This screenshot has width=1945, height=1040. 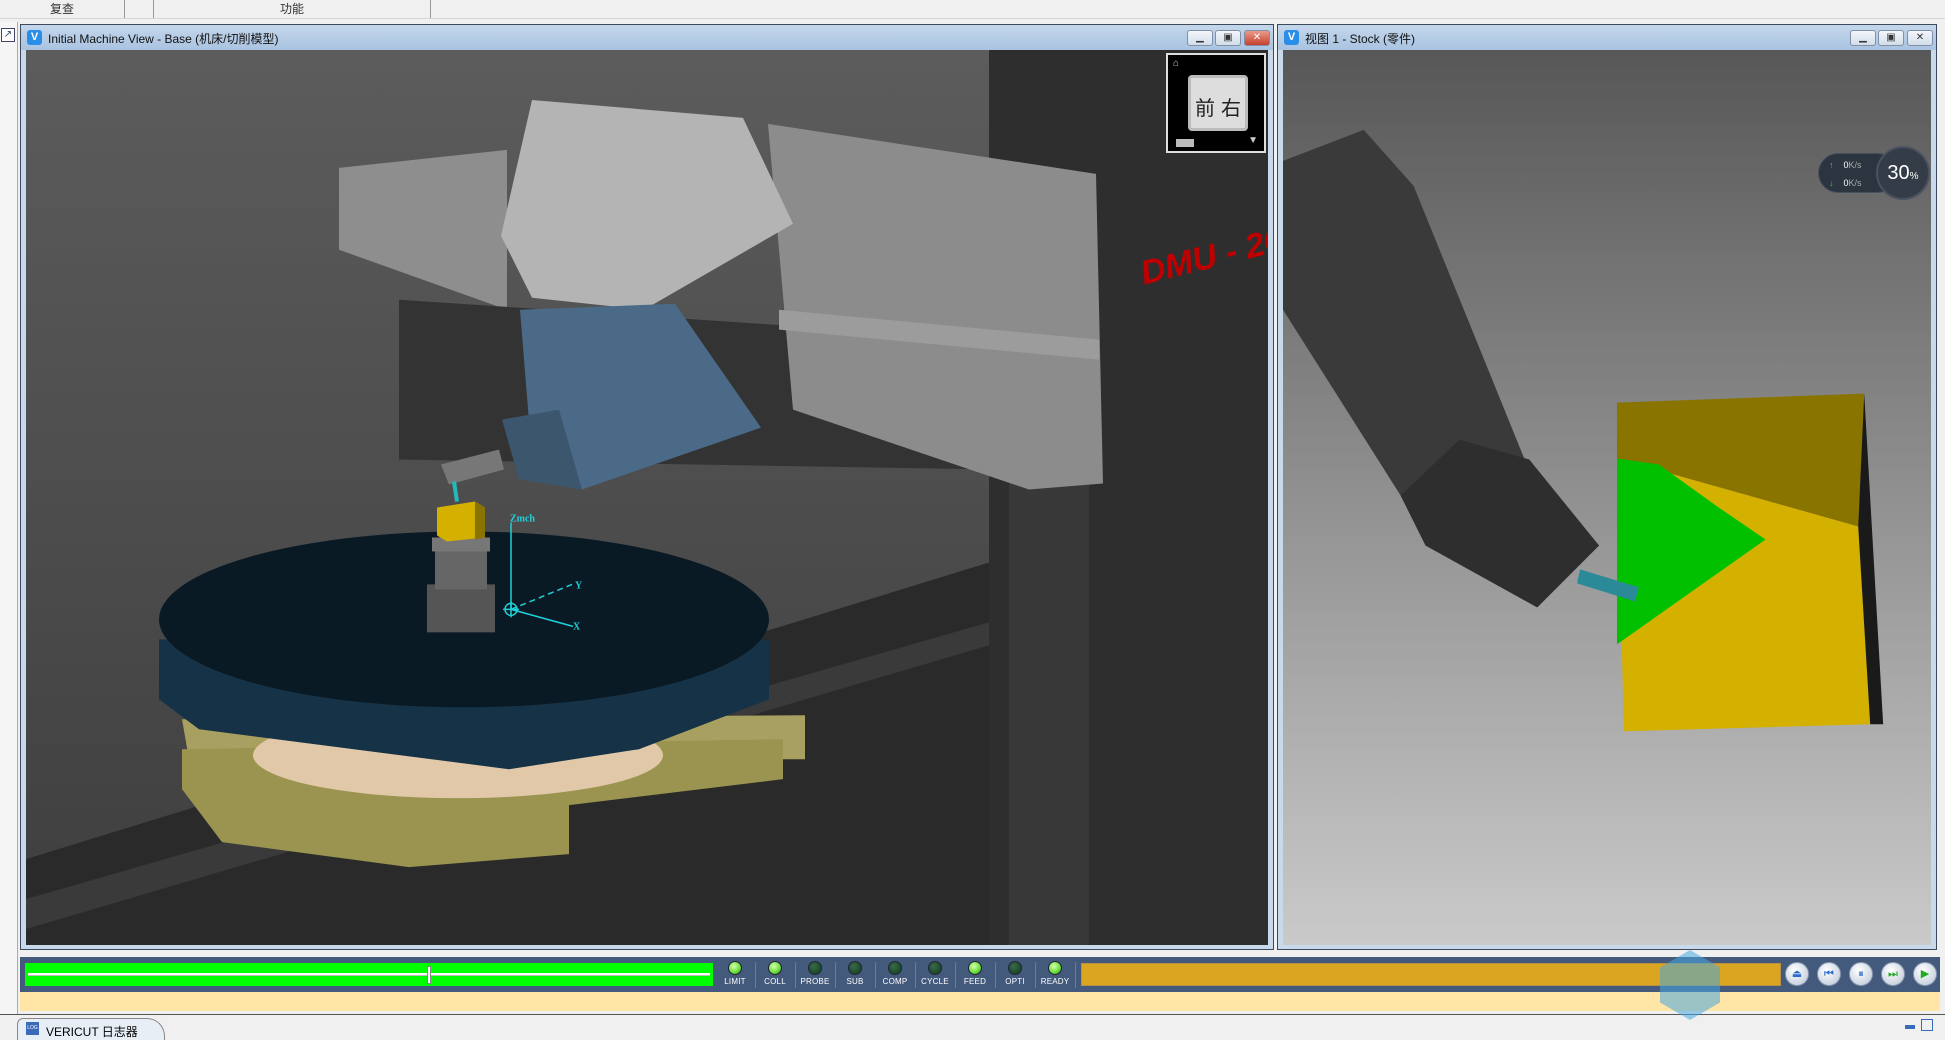 I want to click on axis-label-y: Y, so click(x=579, y=585).